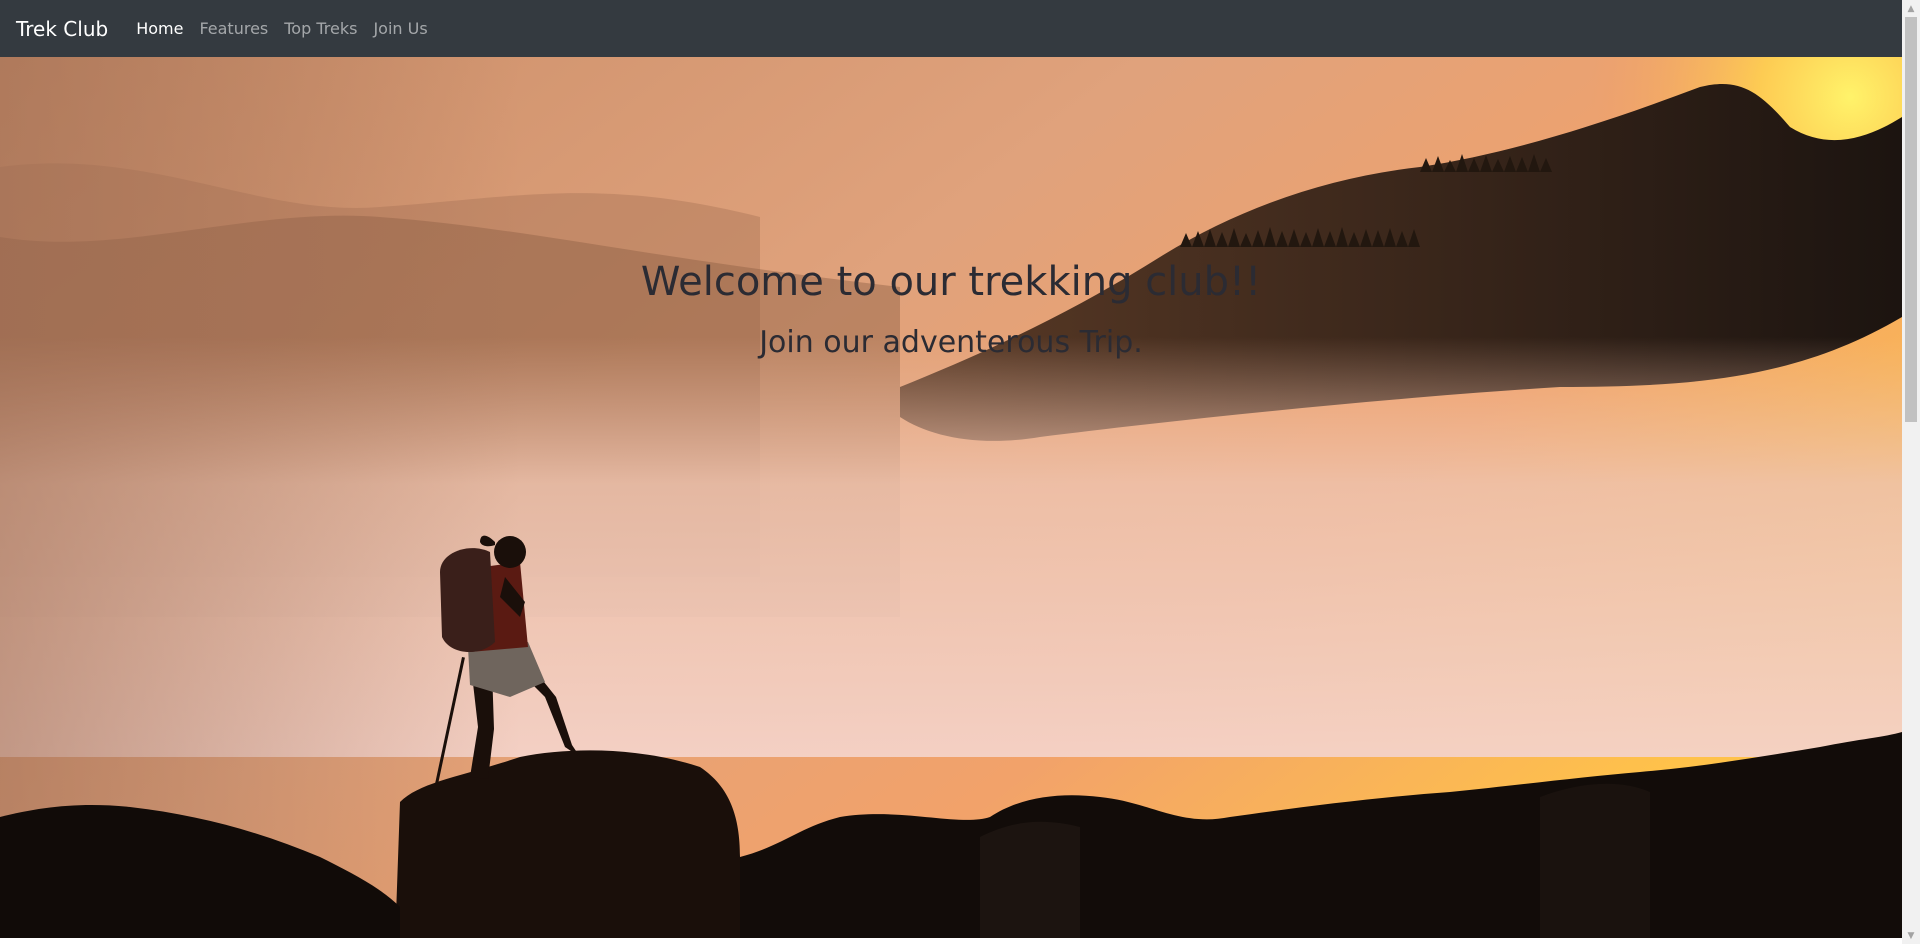 This screenshot has width=1920, height=944. I want to click on nav-features-link: Features, so click(233, 28).